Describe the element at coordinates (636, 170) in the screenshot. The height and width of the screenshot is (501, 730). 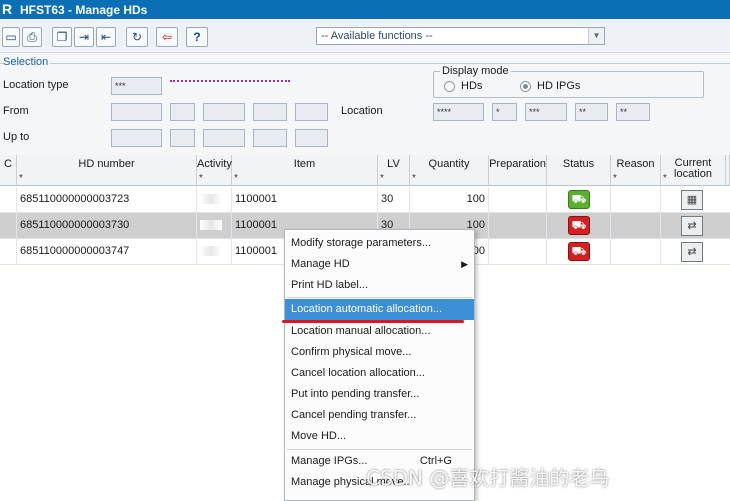
I see `column-header-reason: Reason *` at that location.